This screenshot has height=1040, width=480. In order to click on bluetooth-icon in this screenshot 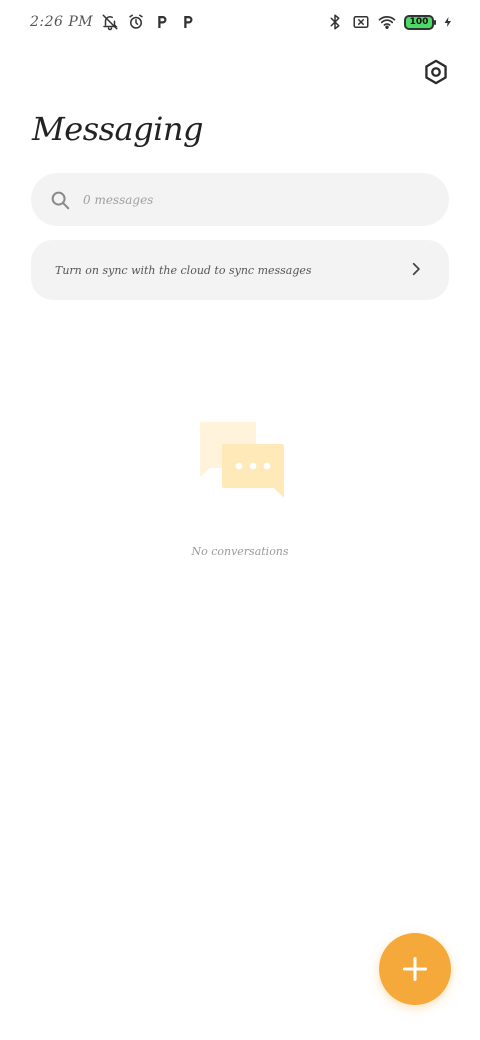, I will do `click(335, 22)`.